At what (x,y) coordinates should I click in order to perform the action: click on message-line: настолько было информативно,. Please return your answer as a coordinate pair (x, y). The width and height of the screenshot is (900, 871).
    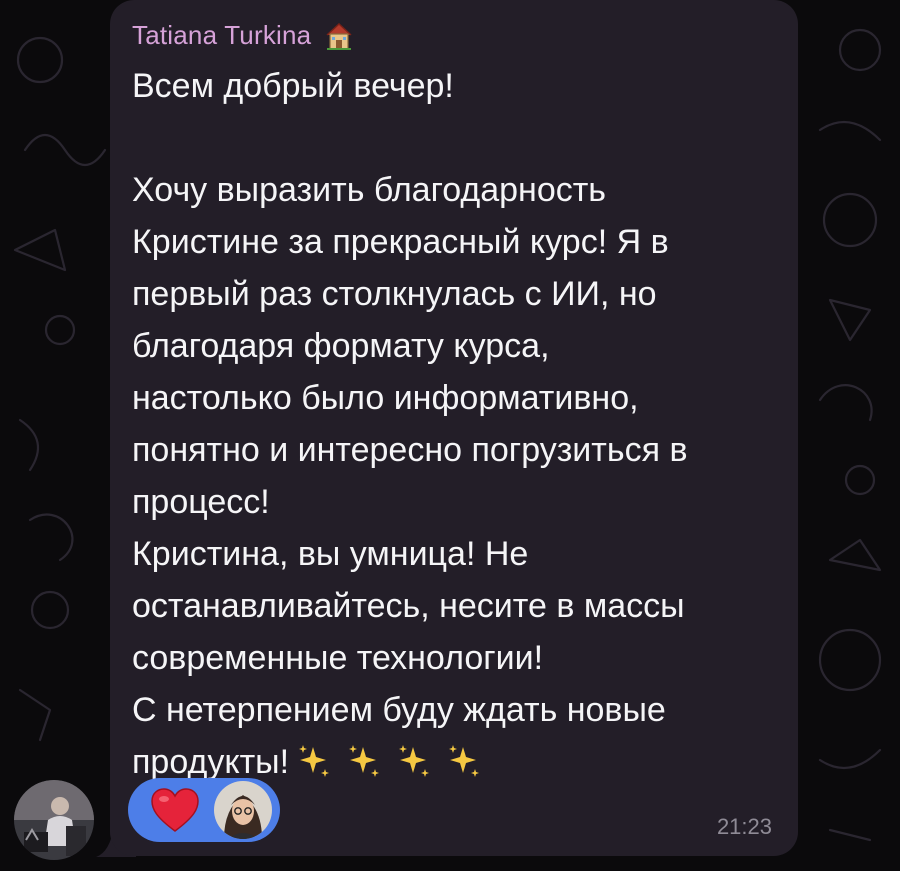
    Looking at the image, I should click on (385, 398).